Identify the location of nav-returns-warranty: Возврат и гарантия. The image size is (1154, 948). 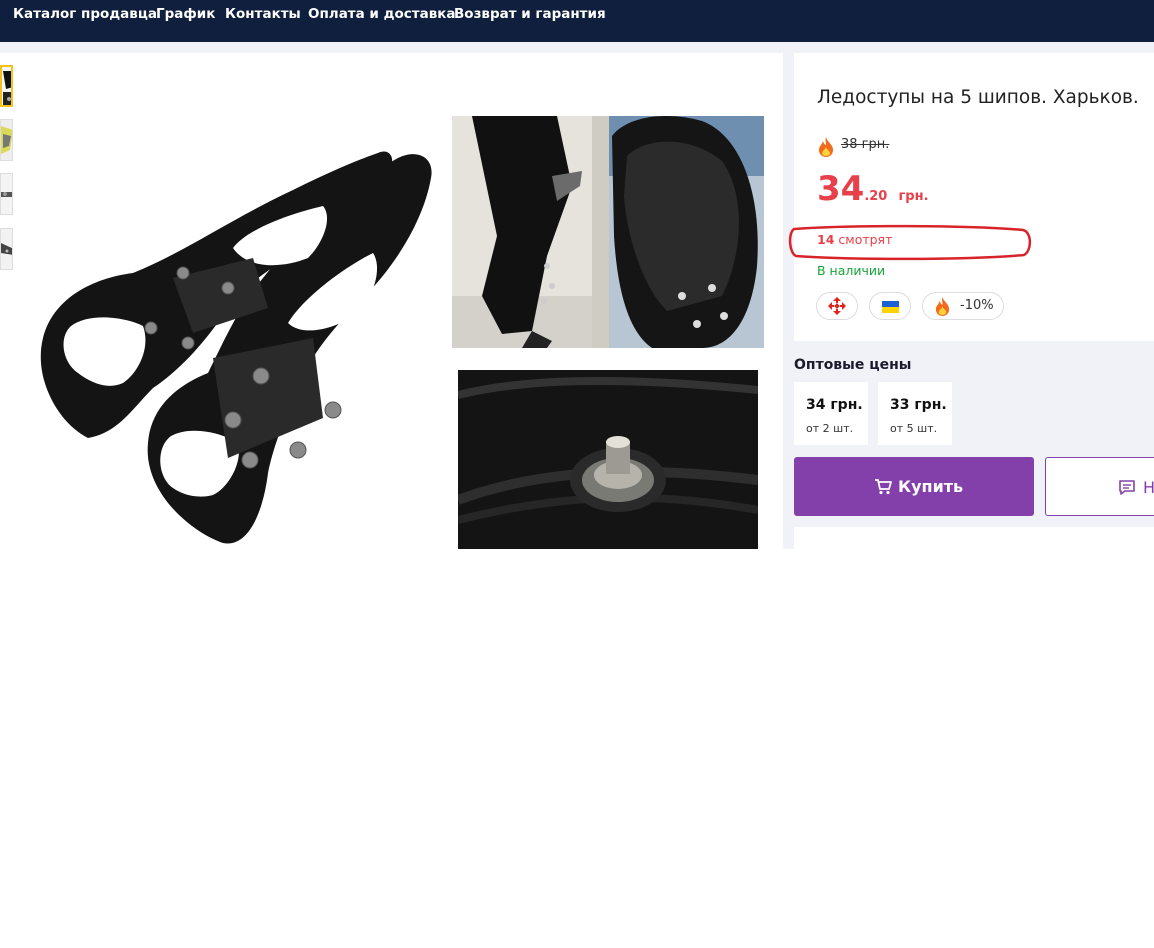
(530, 14).